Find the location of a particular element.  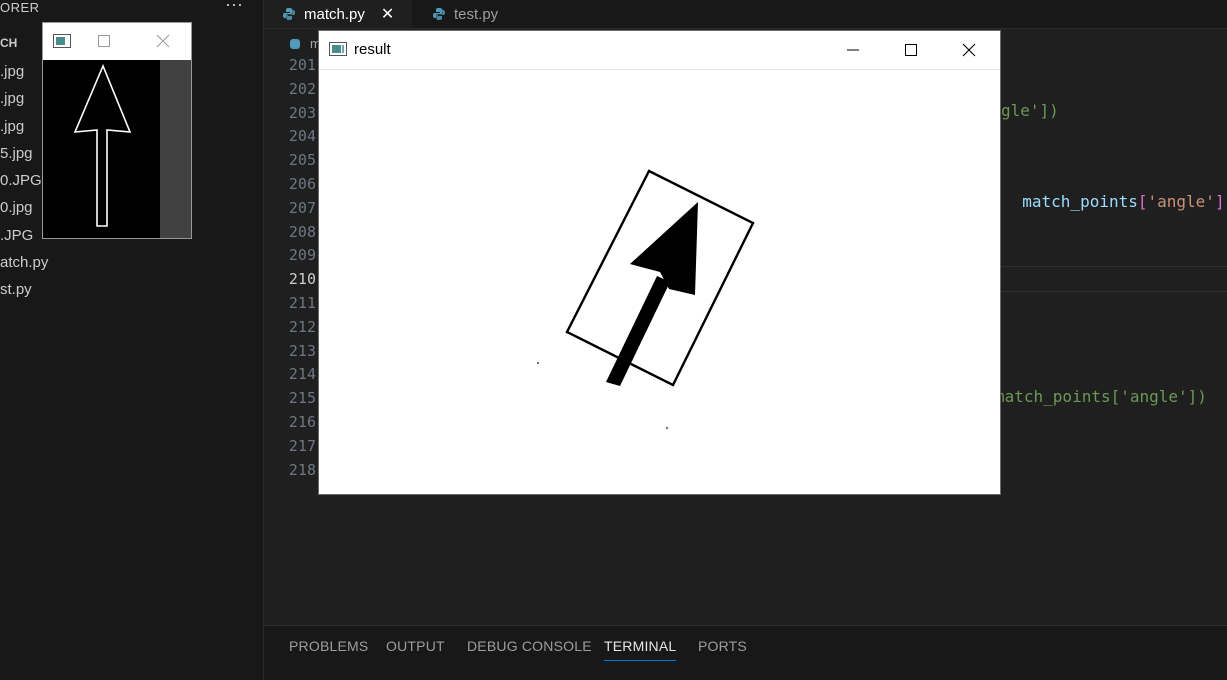

code-identifier: match_points is located at coordinates (1080, 201).